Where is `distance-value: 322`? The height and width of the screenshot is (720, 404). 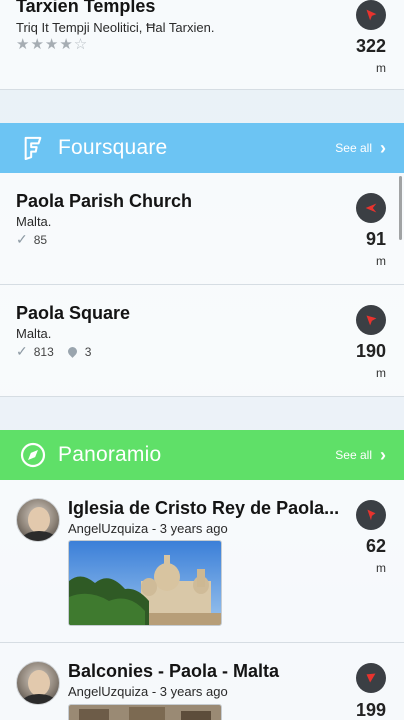
distance-value: 322 is located at coordinates (370, 46).